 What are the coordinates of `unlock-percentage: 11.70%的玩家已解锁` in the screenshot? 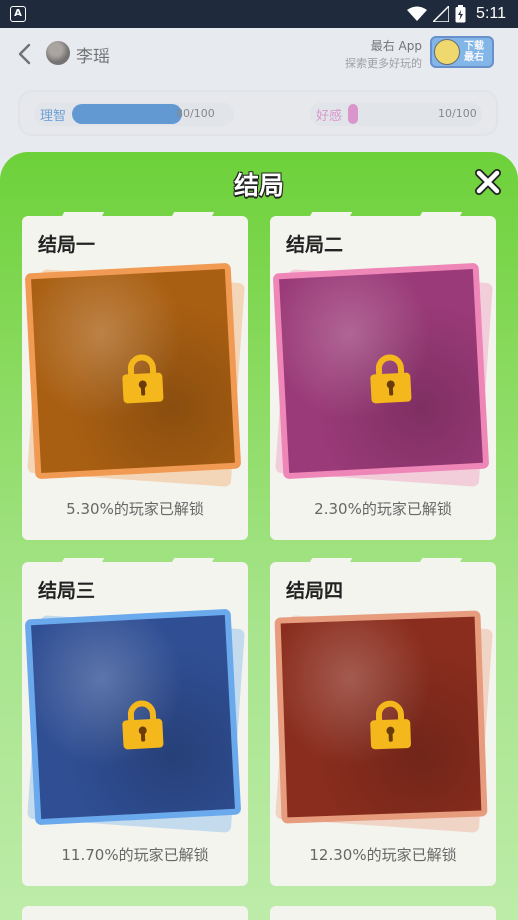 It's located at (135, 855).